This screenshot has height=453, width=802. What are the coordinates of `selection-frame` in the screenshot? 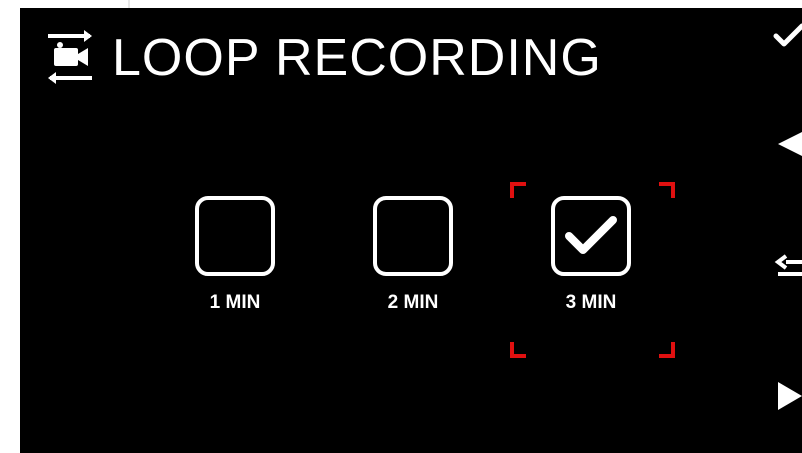 It's located at (592, 270).